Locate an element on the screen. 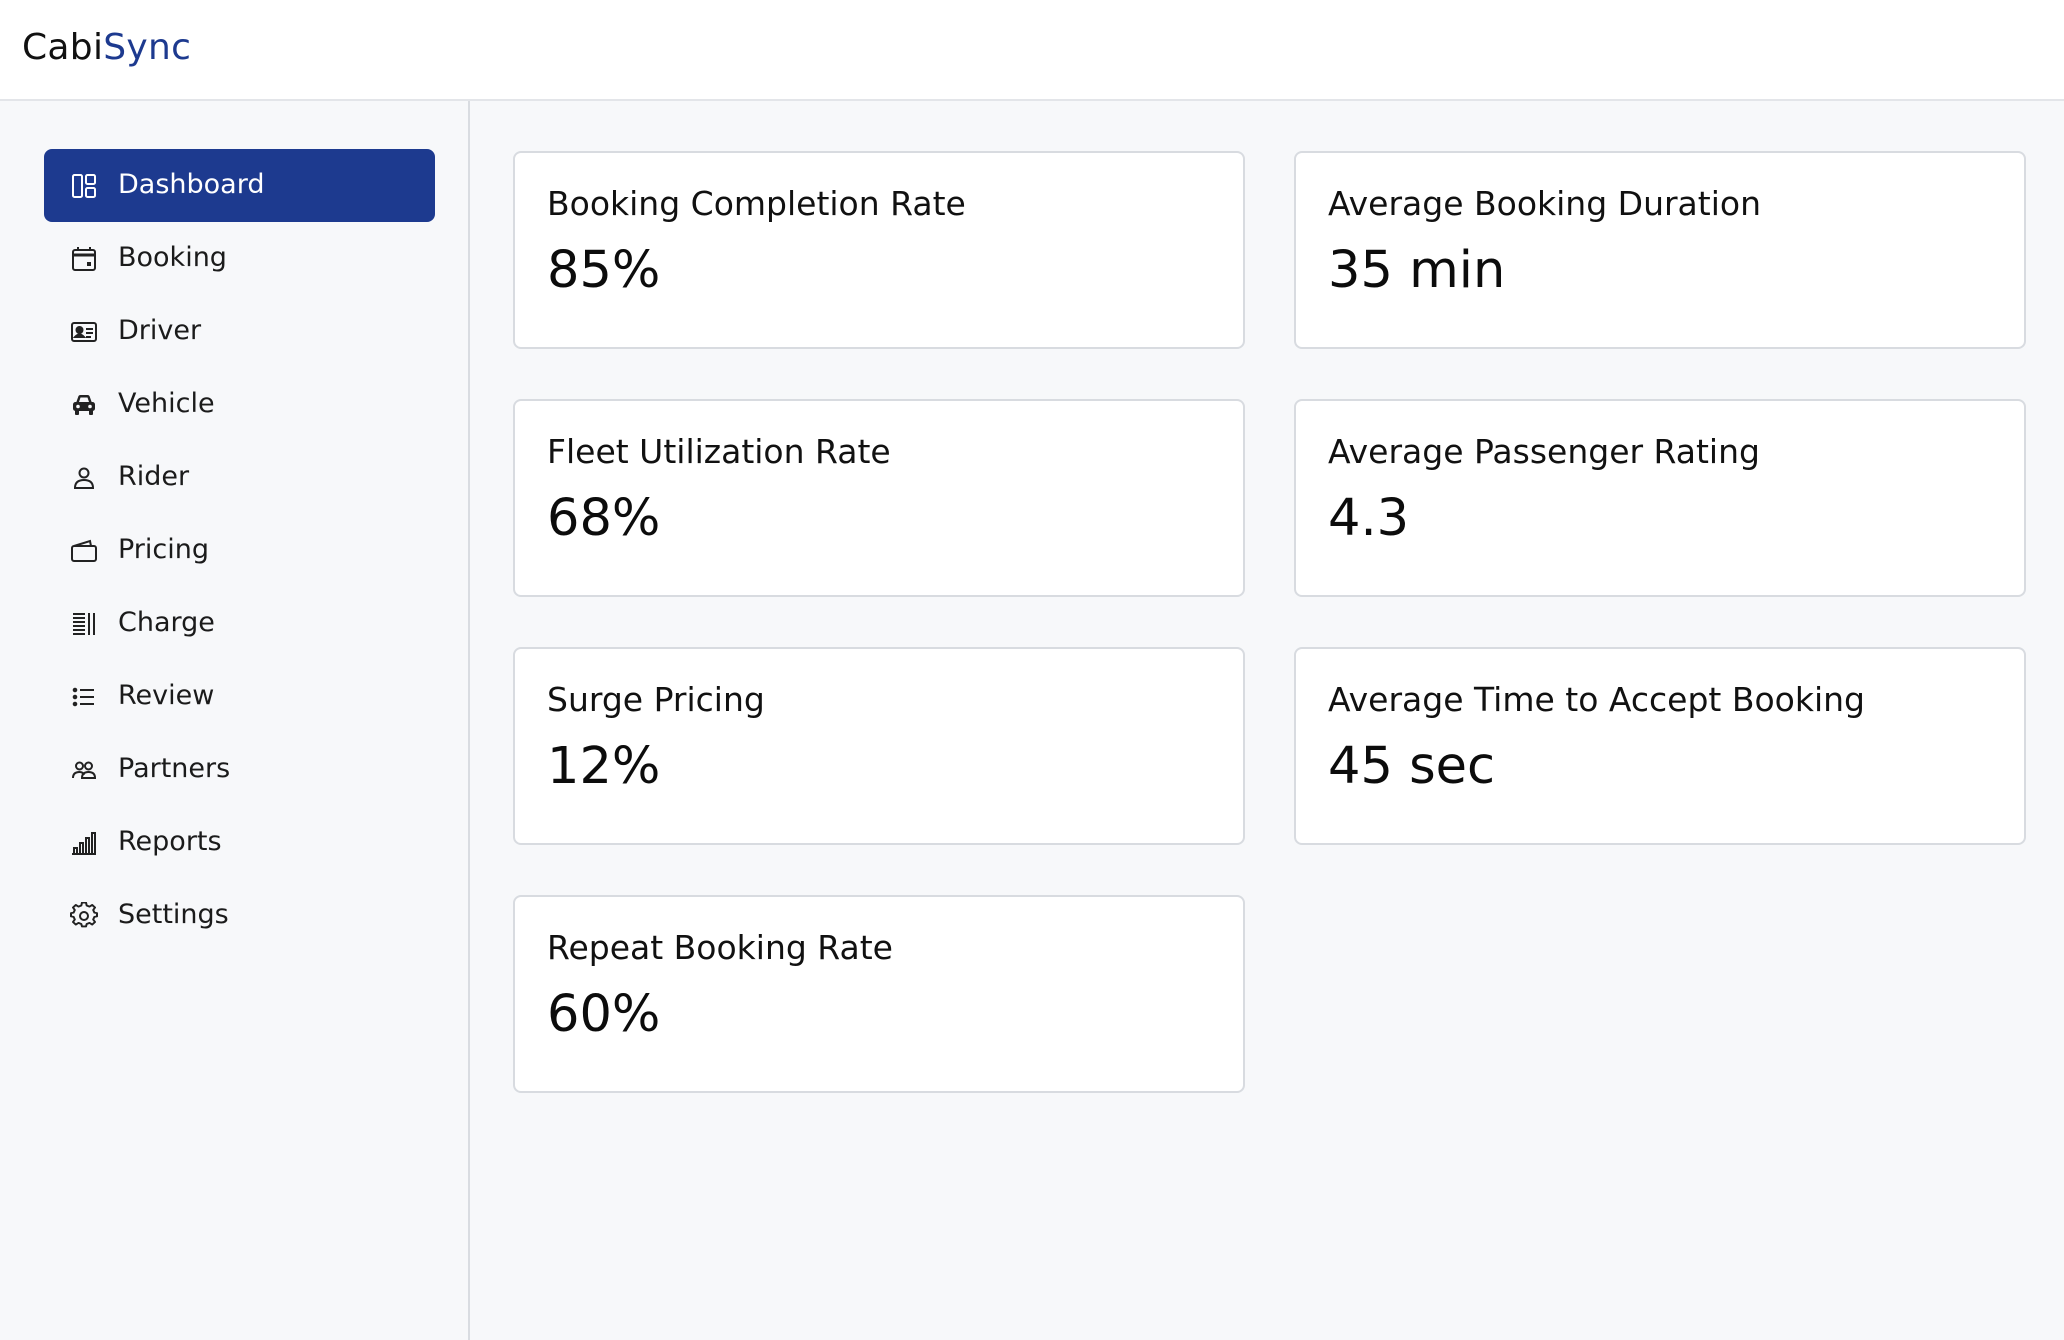  sidebar-item-label: Dashboard is located at coordinates (191, 184).